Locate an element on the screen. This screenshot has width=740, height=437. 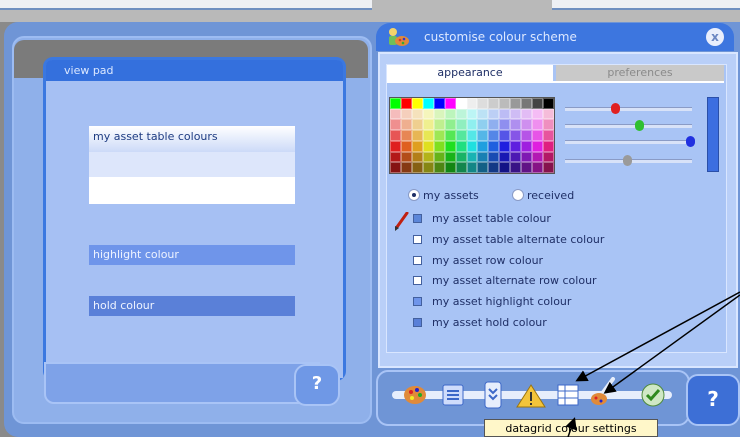
dialog-help-button: ? is located at coordinates (713, 400).